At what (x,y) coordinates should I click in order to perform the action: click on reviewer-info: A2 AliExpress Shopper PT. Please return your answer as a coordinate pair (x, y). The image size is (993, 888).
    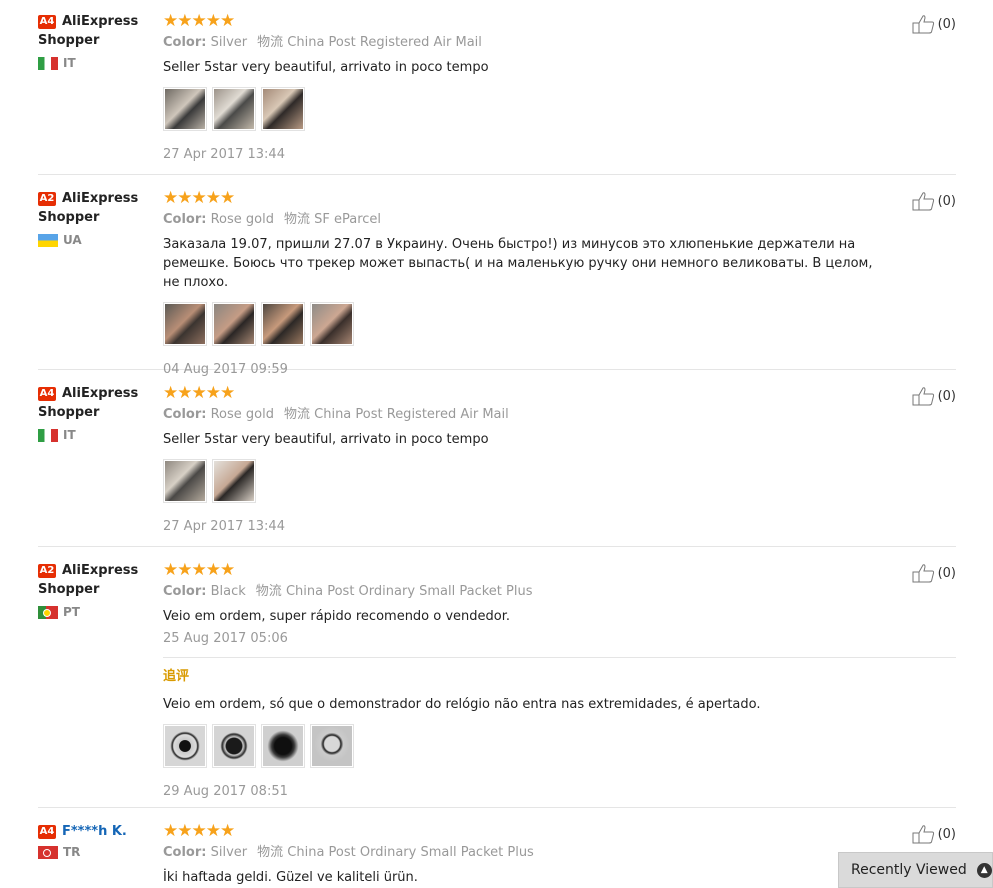
    Looking at the image, I should click on (98, 590).